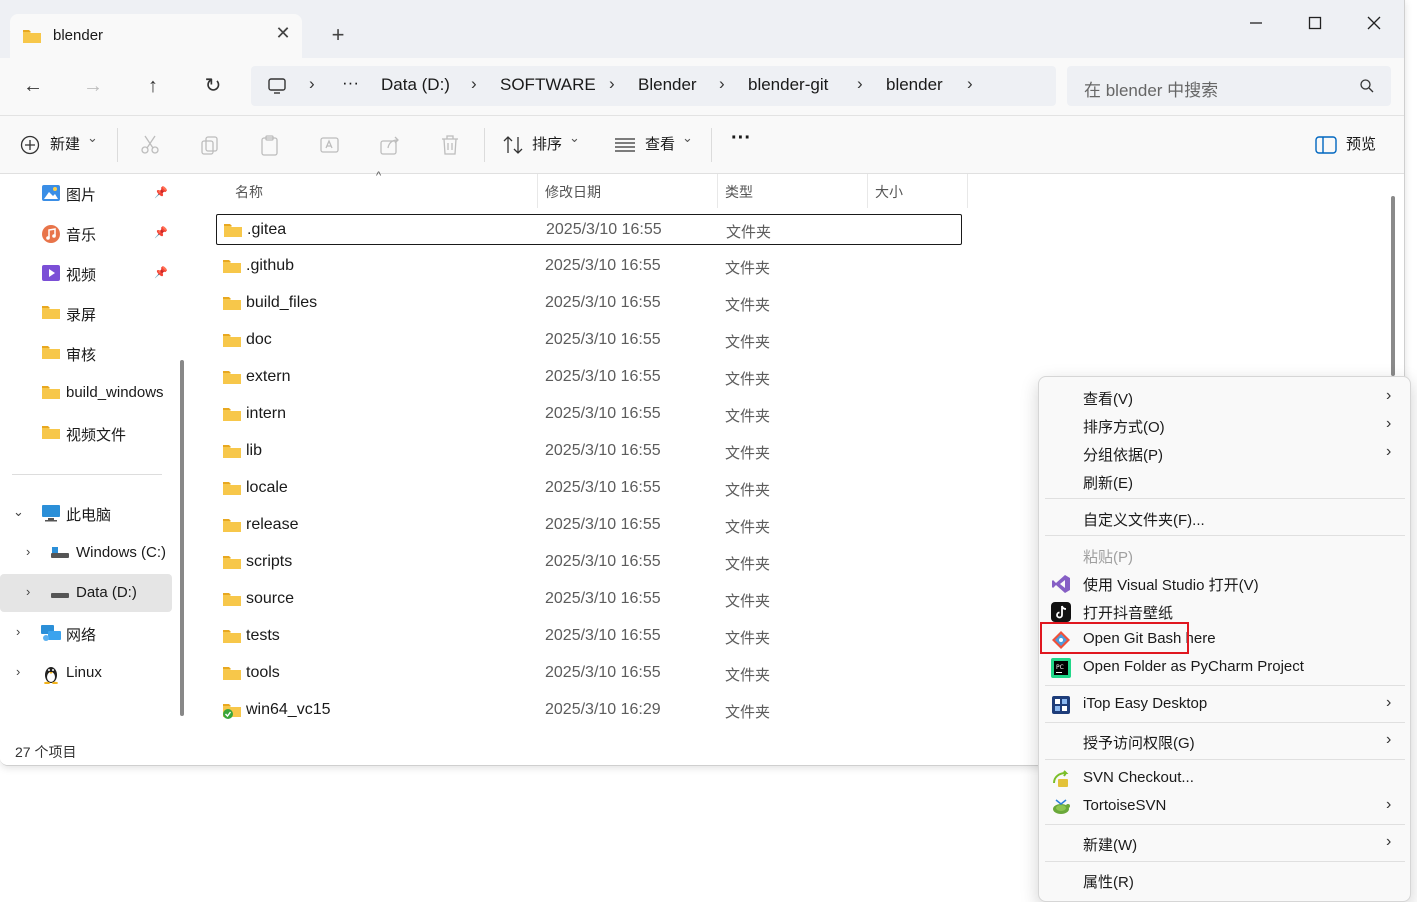 The width and height of the screenshot is (1417, 902). I want to click on sidebar-item-pictures: 图片 📌, so click(86, 193).